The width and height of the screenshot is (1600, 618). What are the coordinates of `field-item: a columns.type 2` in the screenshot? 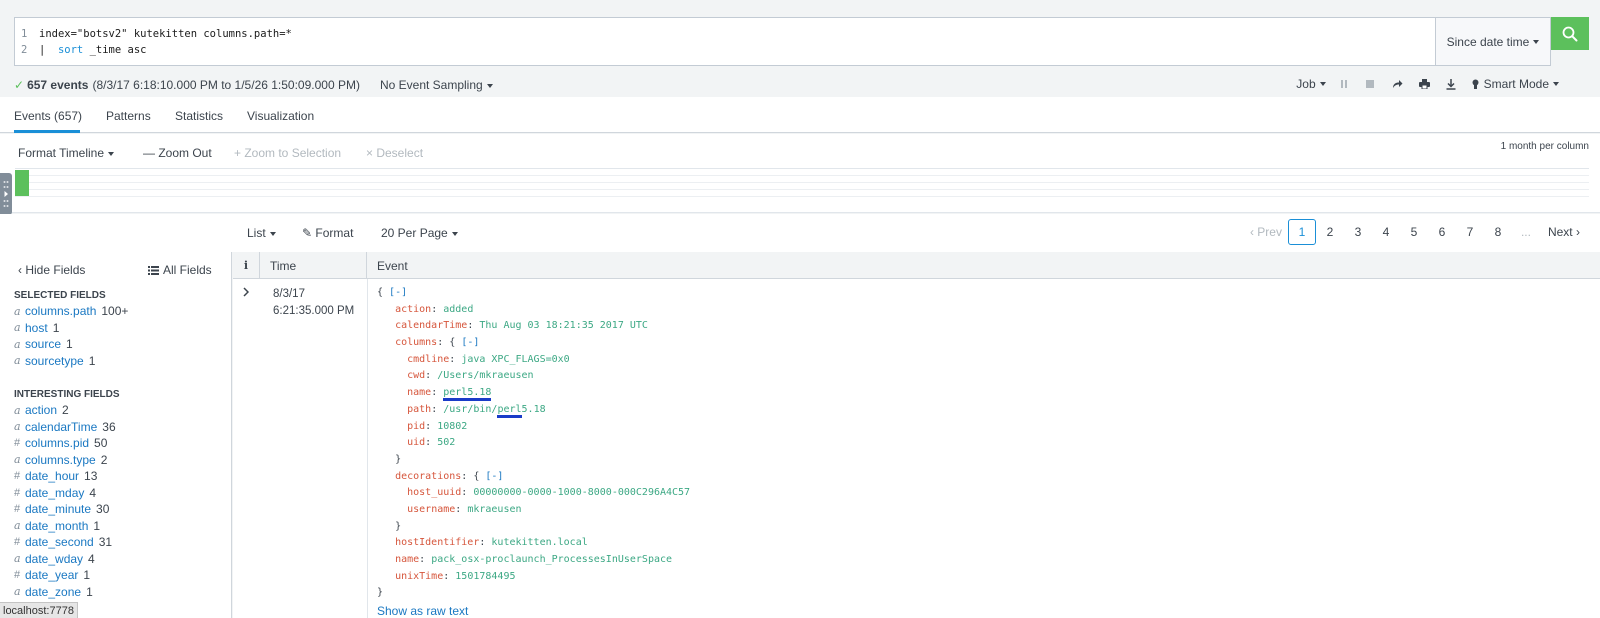 It's located at (60, 460).